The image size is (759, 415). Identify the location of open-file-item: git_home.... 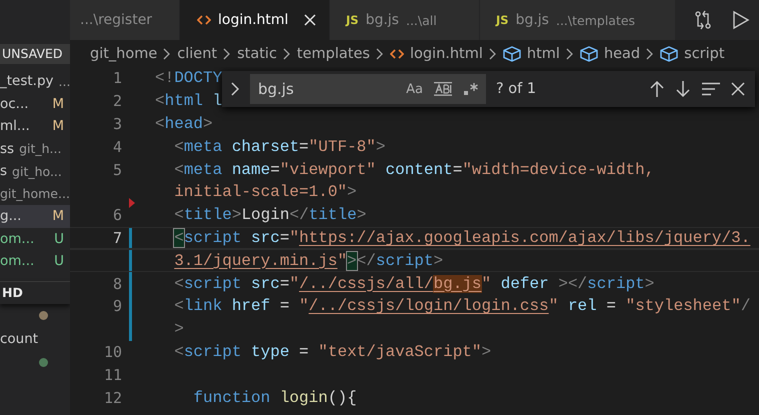
(35, 193).